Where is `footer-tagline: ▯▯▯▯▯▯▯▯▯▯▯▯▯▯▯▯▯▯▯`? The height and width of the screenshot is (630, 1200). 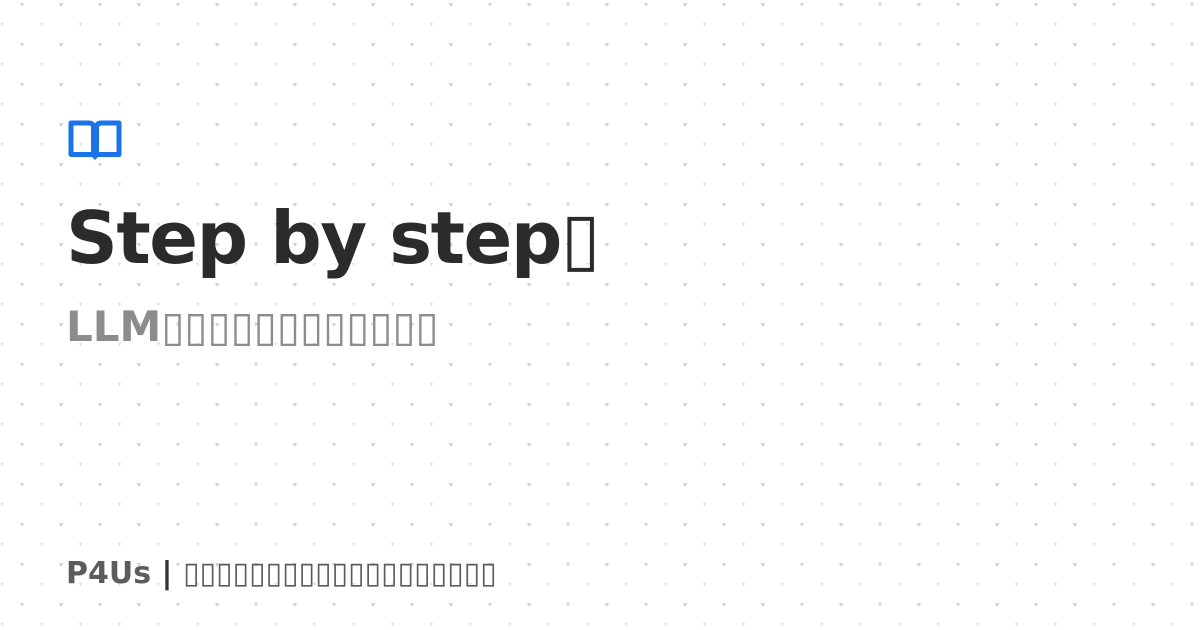 footer-tagline: ▯▯▯▯▯▯▯▯▯▯▯▯▯▯▯▯▯▯▯ is located at coordinates (339, 573).